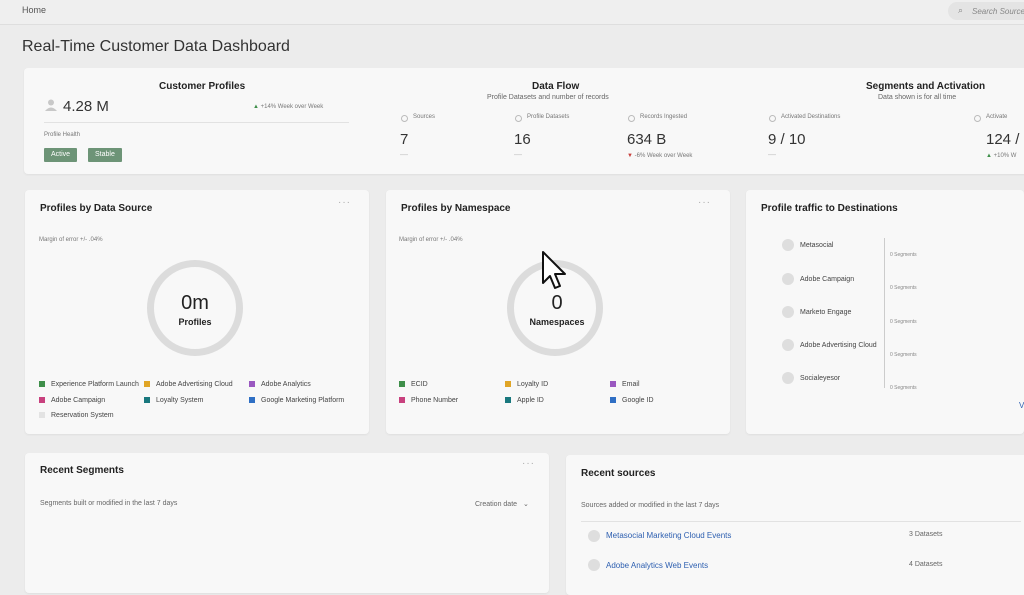 This screenshot has width=1024, height=595. What do you see at coordinates (524, 400) in the screenshot?
I see `legend-item: Apple ID` at bounding box center [524, 400].